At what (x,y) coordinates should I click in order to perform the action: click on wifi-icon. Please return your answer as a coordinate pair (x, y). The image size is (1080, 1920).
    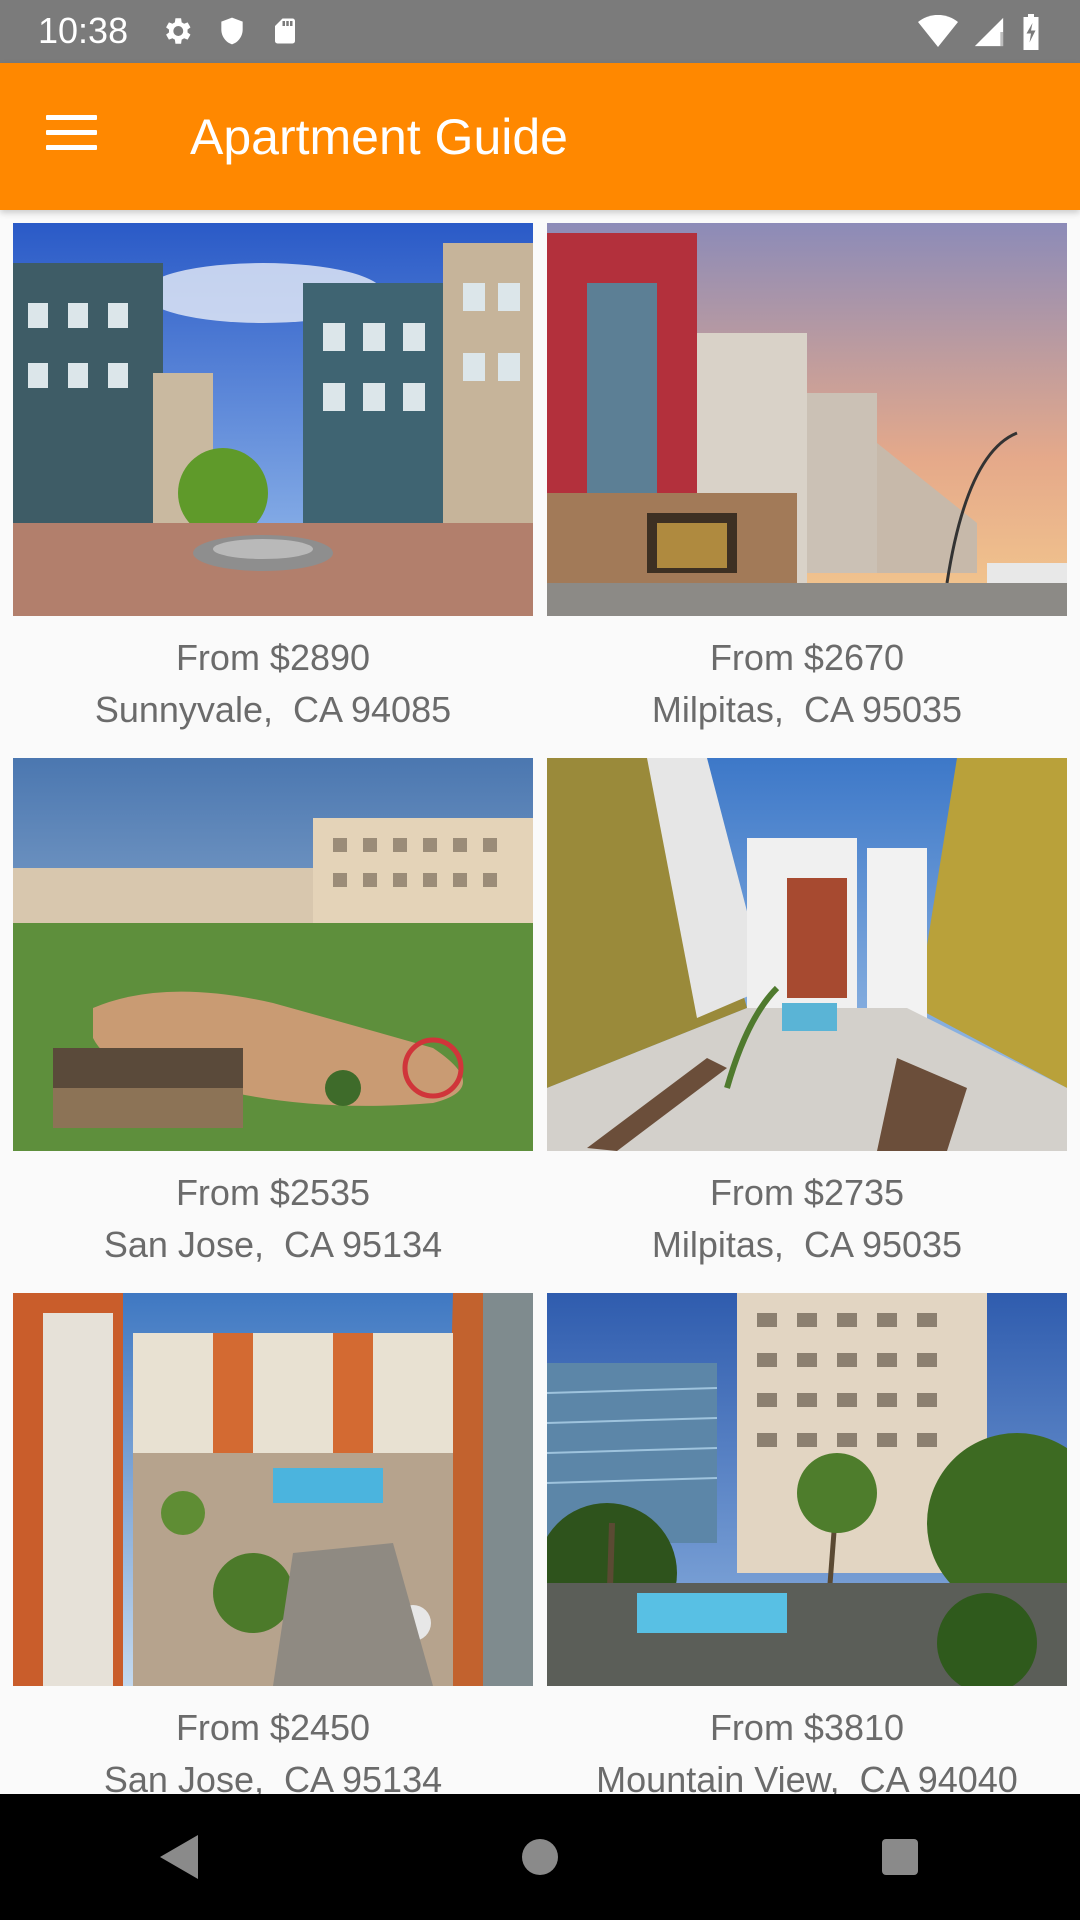
    Looking at the image, I should click on (938, 32).